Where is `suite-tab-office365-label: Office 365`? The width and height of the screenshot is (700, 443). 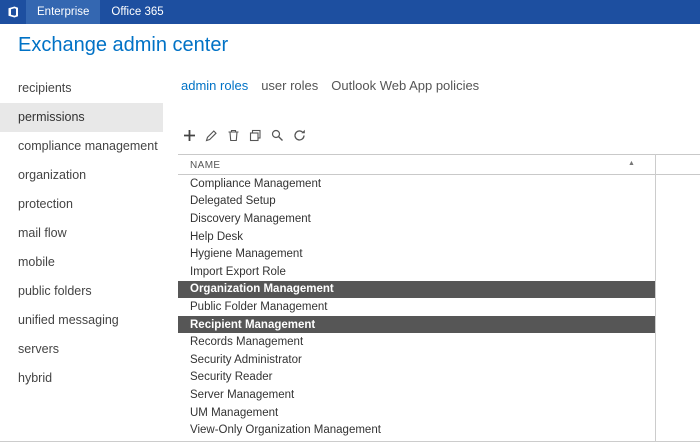
suite-tab-office365-label: Office 365 is located at coordinates (137, 12).